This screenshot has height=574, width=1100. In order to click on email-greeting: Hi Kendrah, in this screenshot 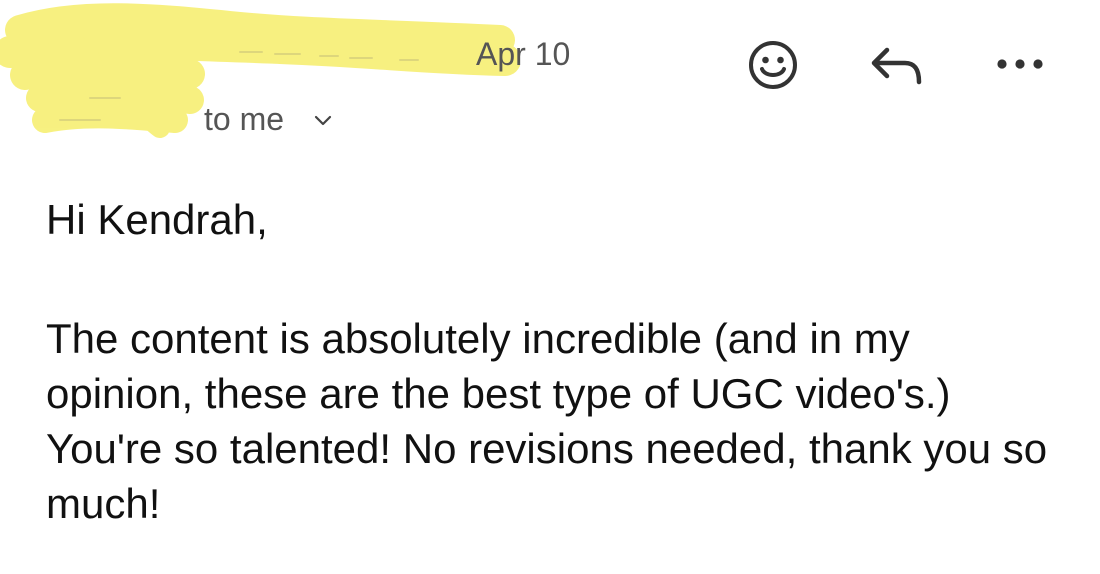, I will do `click(157, 219)`.